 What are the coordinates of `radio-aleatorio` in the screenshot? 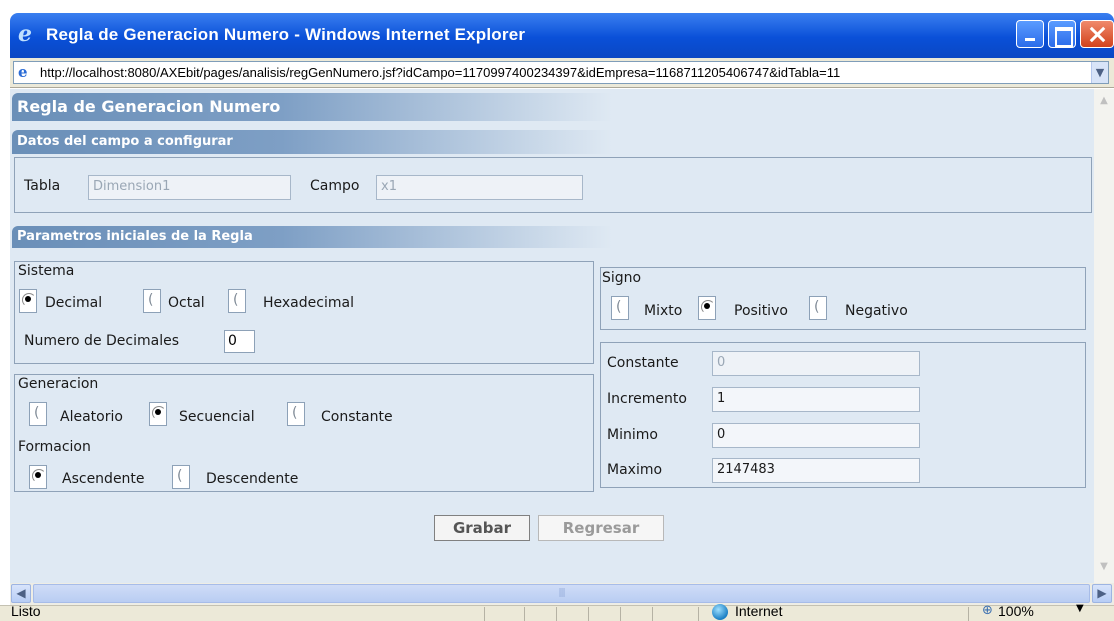 It's located at (38, 414).